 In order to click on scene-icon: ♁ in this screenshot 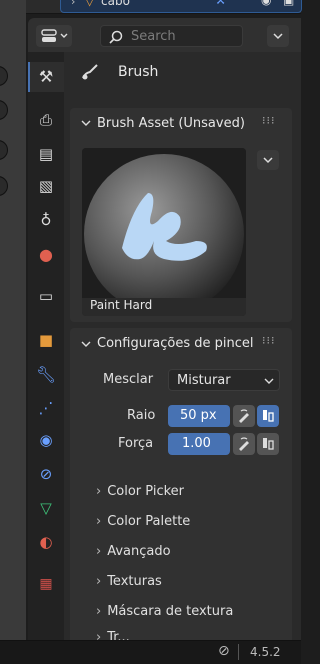, I will do `click(46, 220)`.